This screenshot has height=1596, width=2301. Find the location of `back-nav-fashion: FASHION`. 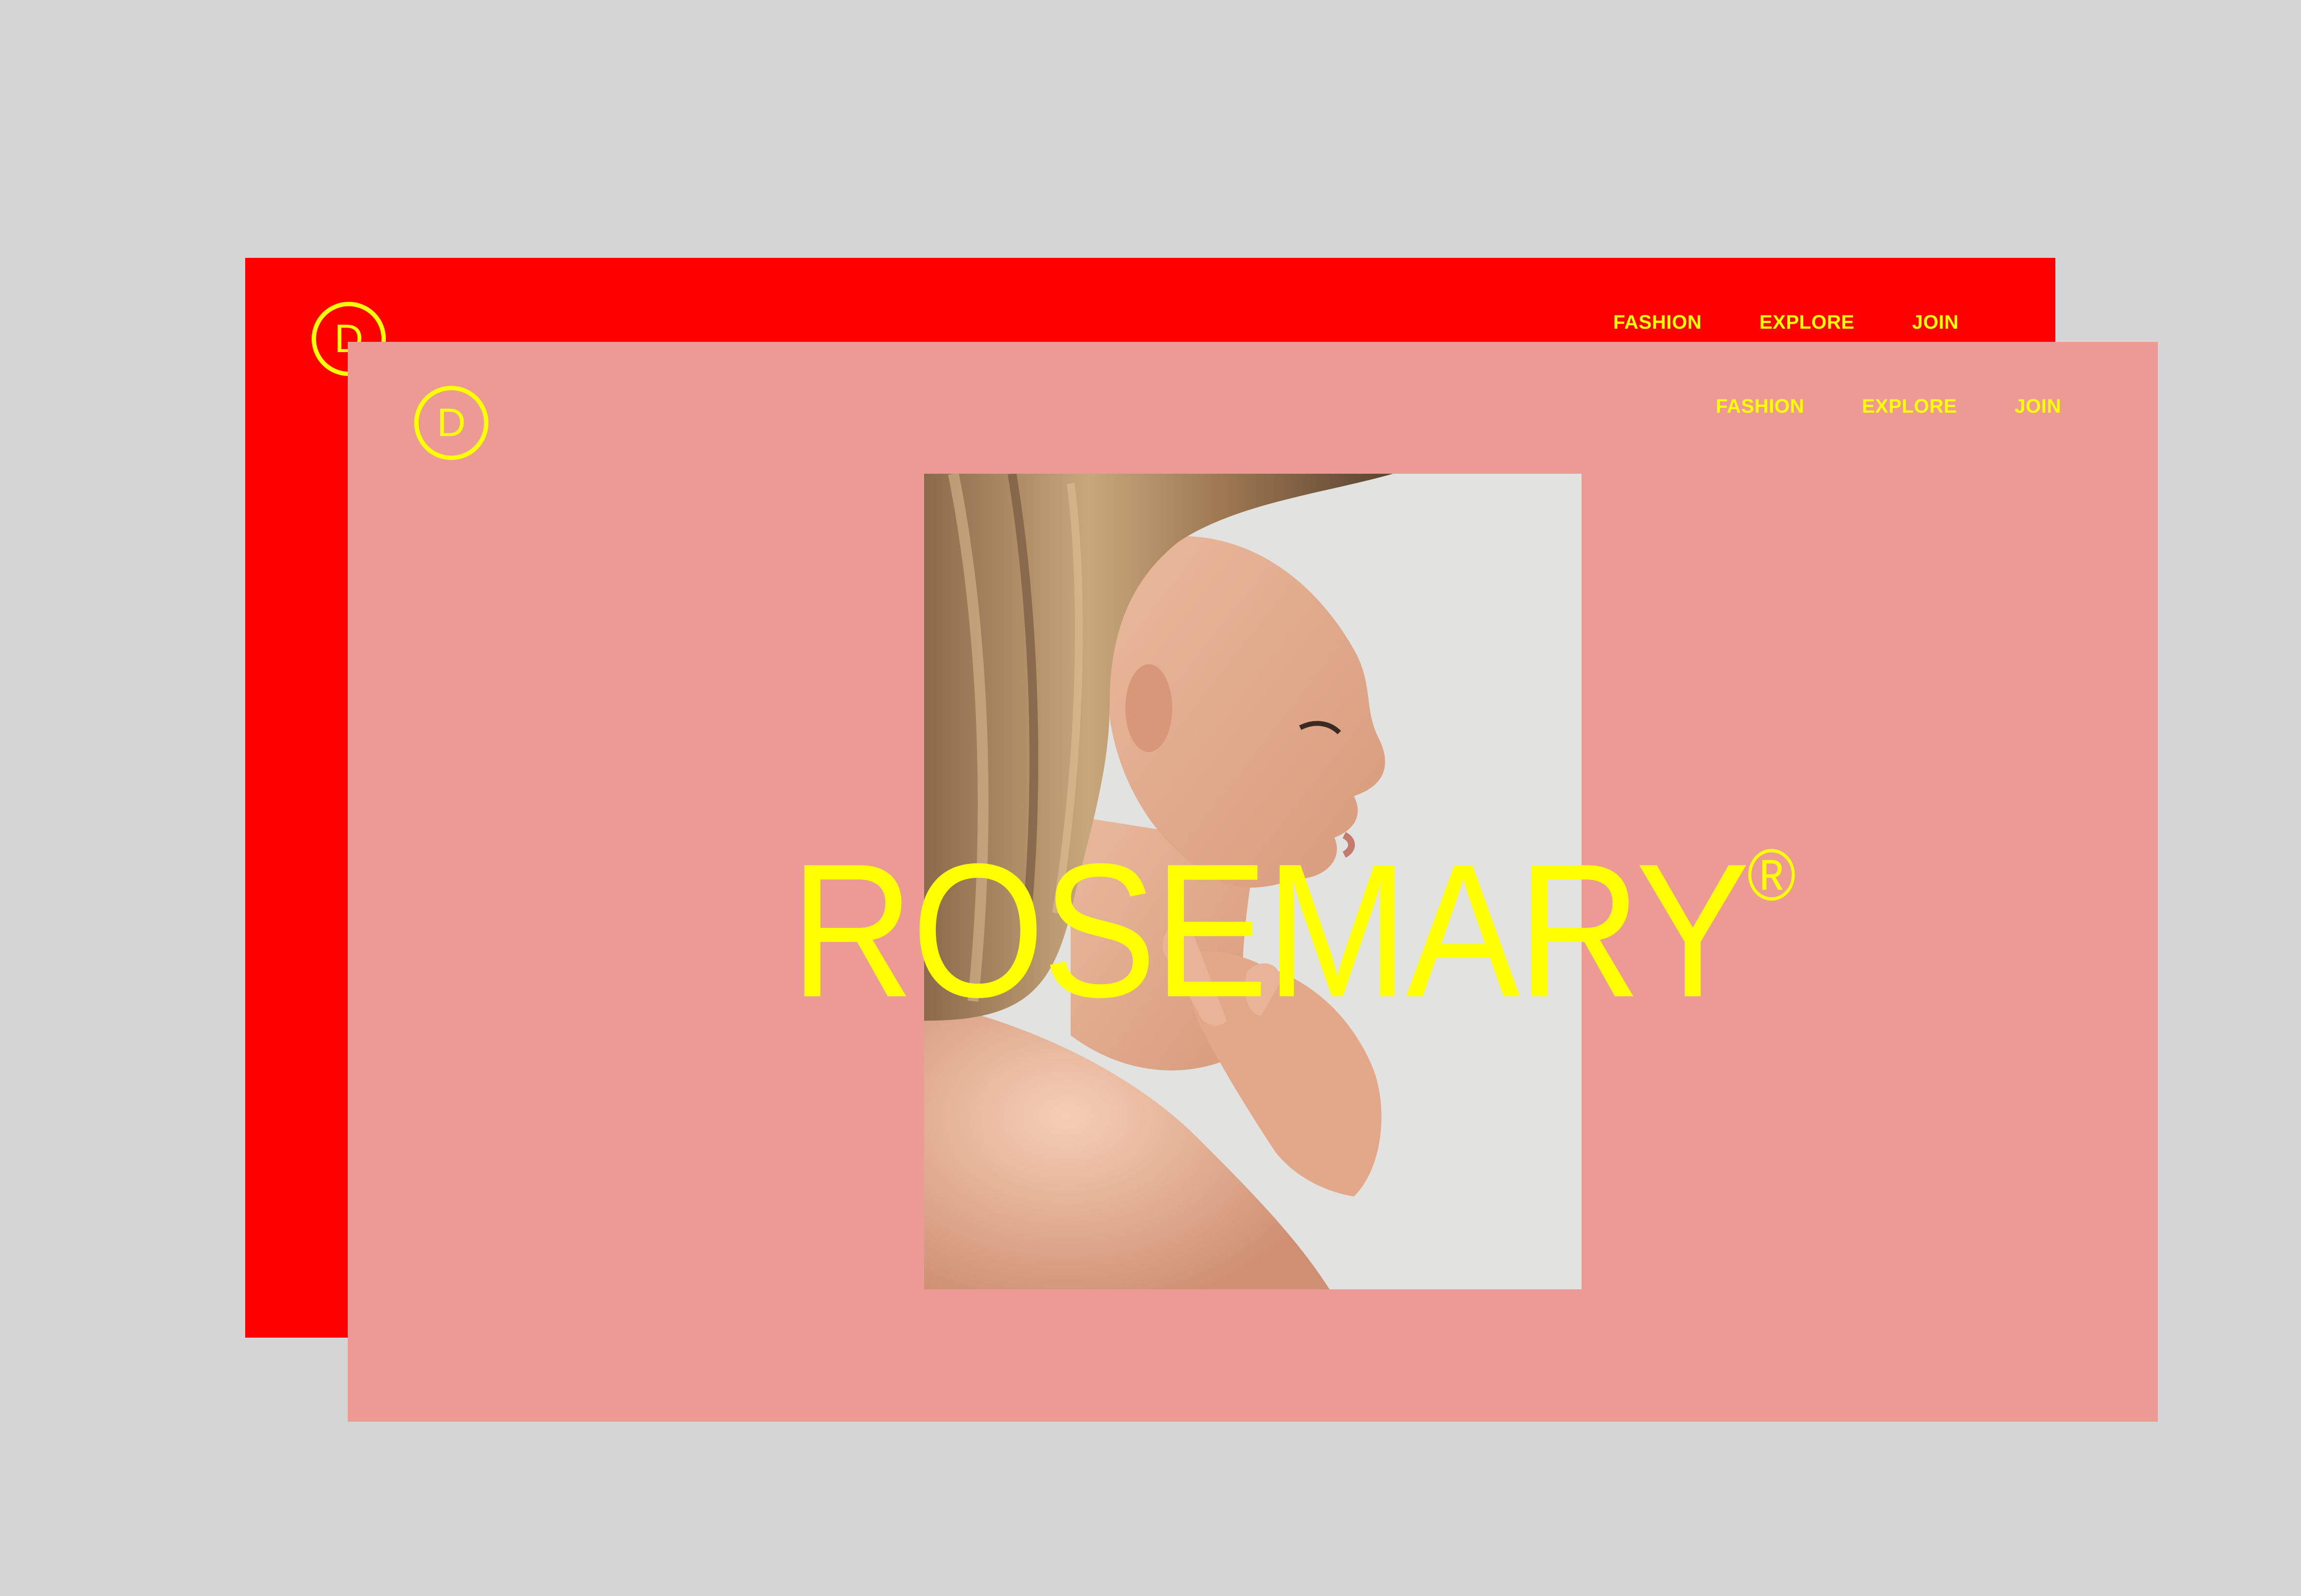

back-nav-fashion: FASHION is located at coordinates (1657, 322).